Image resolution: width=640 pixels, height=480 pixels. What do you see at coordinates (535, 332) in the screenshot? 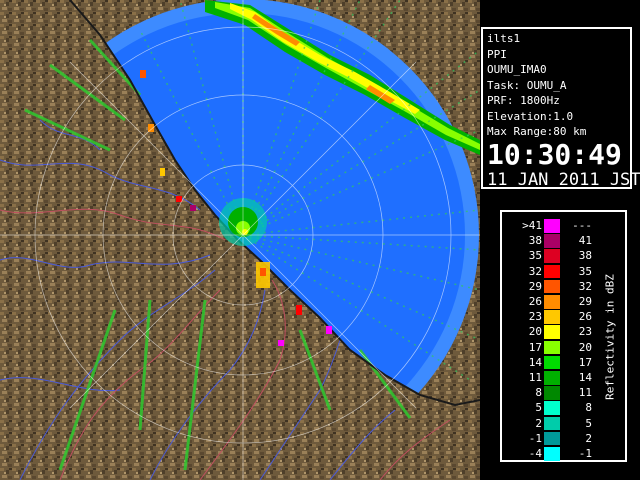
I see `legend-row-lower-bound: 20` at bounding box center [535, 332].